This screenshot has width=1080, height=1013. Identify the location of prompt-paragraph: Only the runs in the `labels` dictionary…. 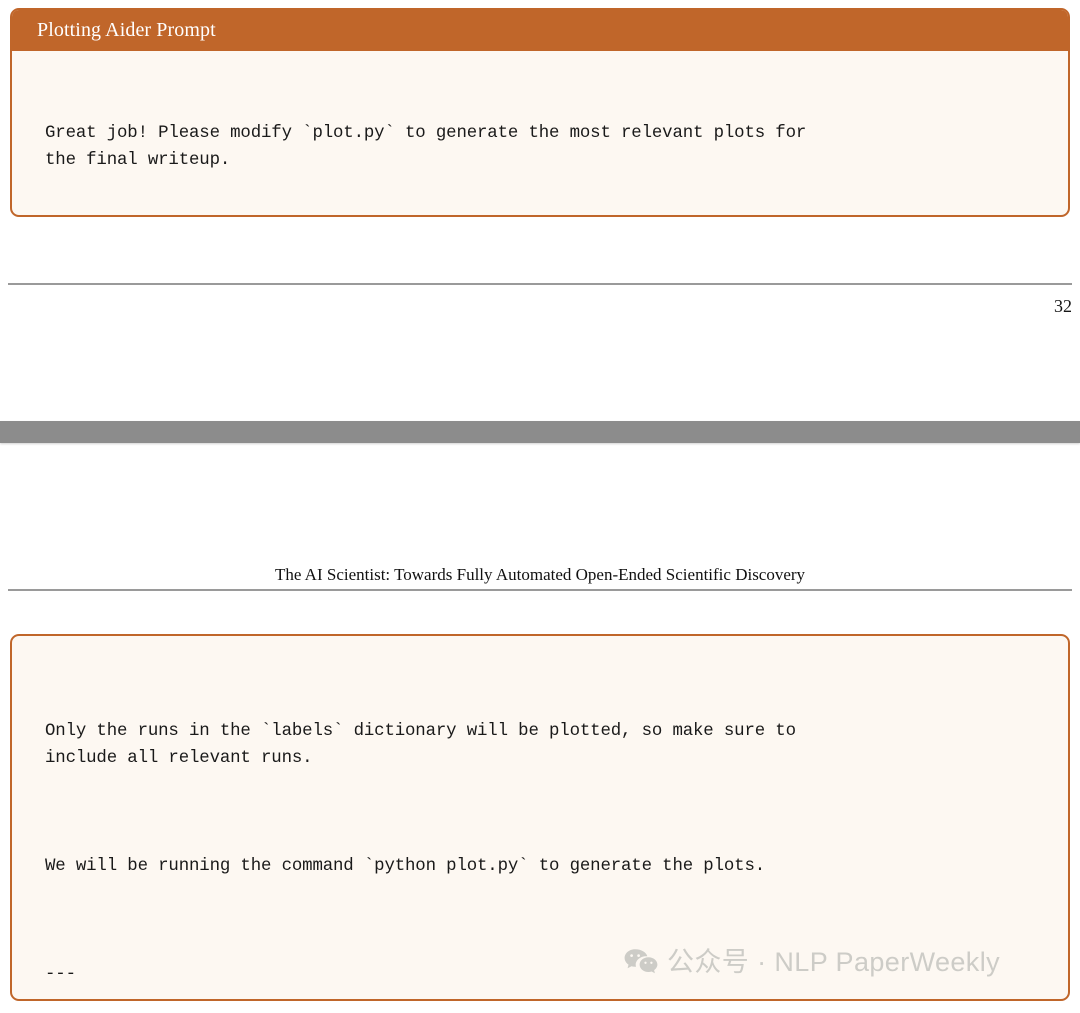
(420, 745).